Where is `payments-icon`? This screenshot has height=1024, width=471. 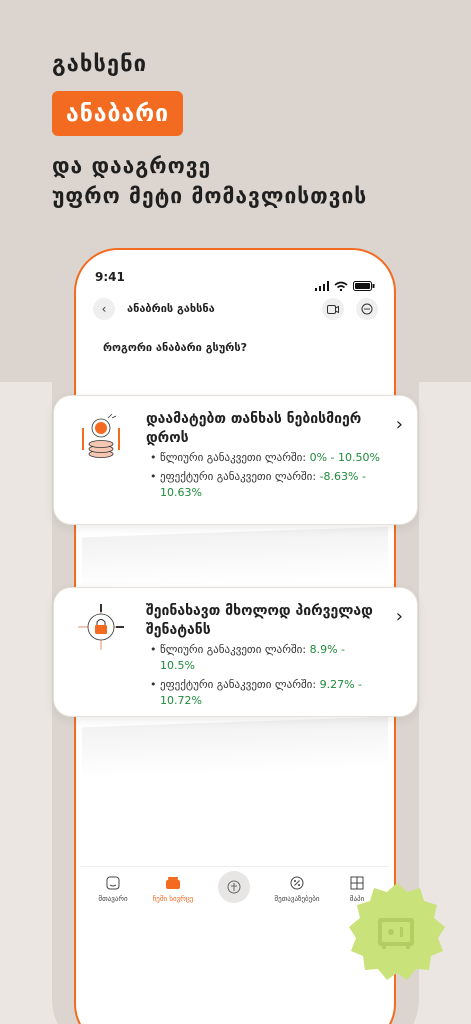 payments-icon is located at coordinates (234, 887).